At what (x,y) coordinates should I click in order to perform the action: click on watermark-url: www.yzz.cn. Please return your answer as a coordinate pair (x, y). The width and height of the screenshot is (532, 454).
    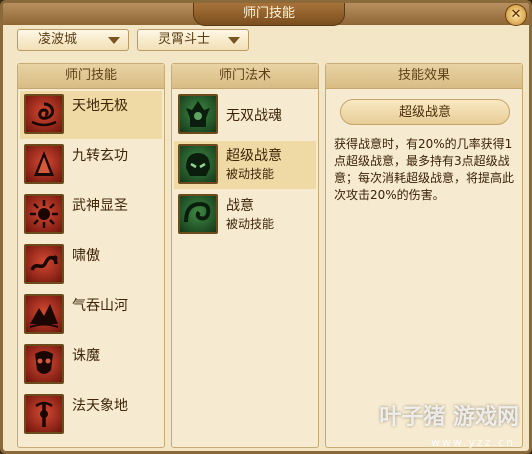
    Looking at the image, I should click on (472, 442).